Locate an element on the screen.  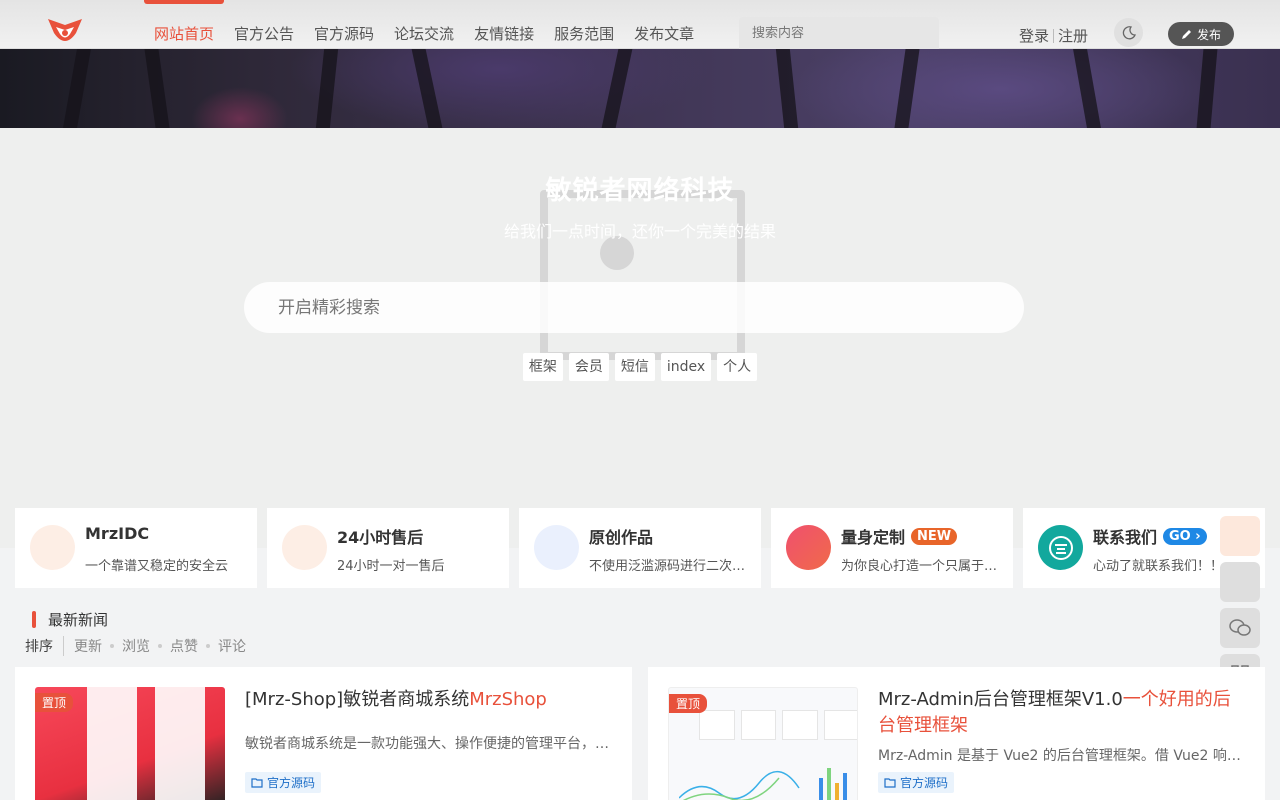
publish-button: 发布 is located at coordinates (1201, 34).